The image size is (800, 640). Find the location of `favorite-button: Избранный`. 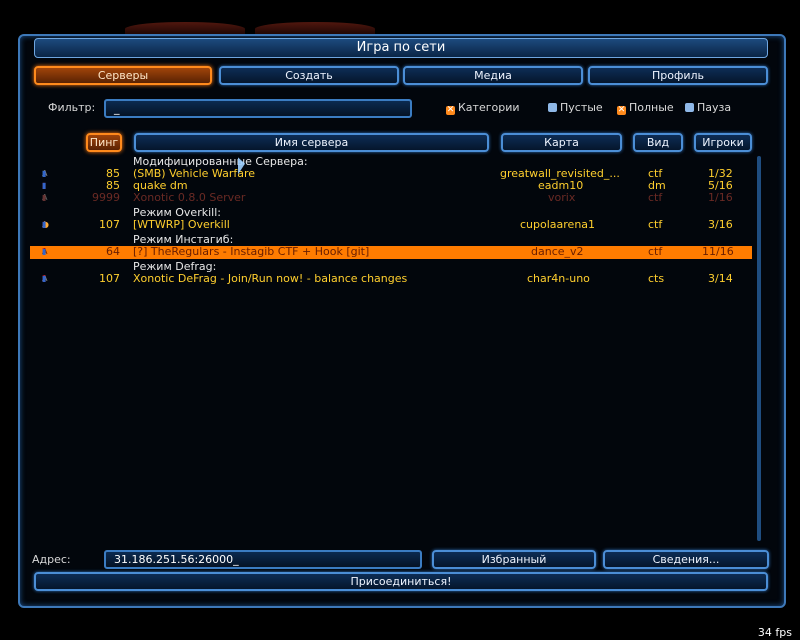

favorite-button: Избранный is located at coordinates (514, 559).